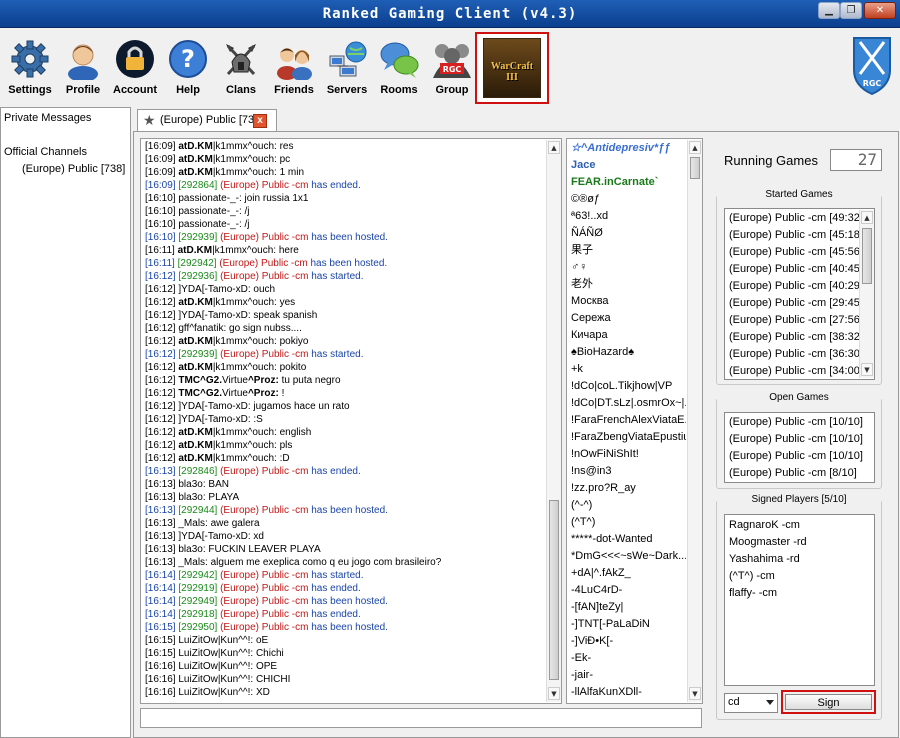 This screenshot has width=900, height=738. What do you see at coordinates (241, 67) in the screenshot?
I see `toolbar-clans: Clans` at bounding box center [241, 67].